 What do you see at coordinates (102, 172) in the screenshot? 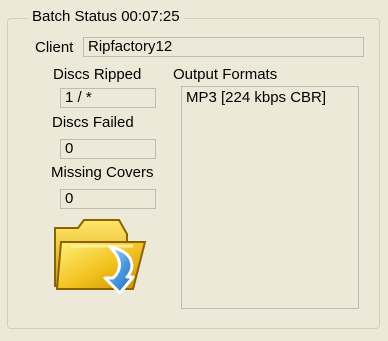
I see `missing-covers-label: Missing Covers` at bounding box center [102, 172].